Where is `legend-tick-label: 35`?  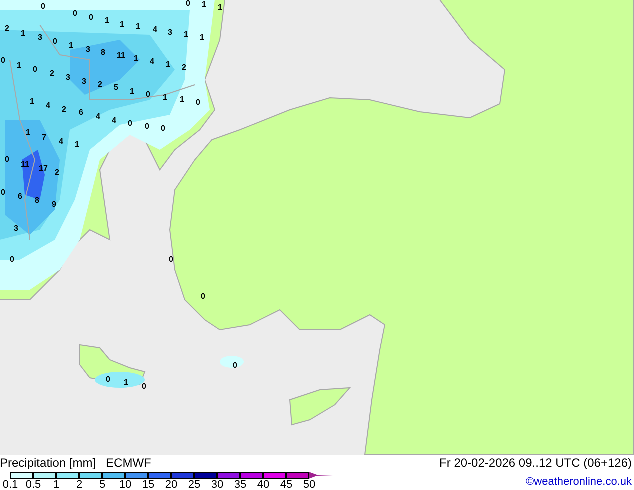
legend-tick-label: 35 is located at coordinates (240, 484).